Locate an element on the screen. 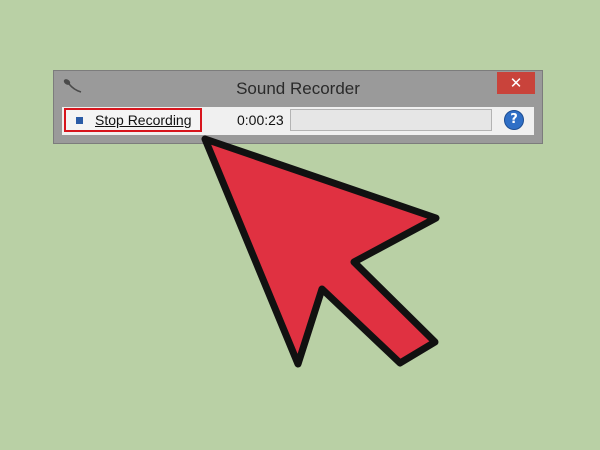 Image resolution: width=600 pixels, height=450 pixels. close-icon: ✕ is located at coordinates (516, 83).